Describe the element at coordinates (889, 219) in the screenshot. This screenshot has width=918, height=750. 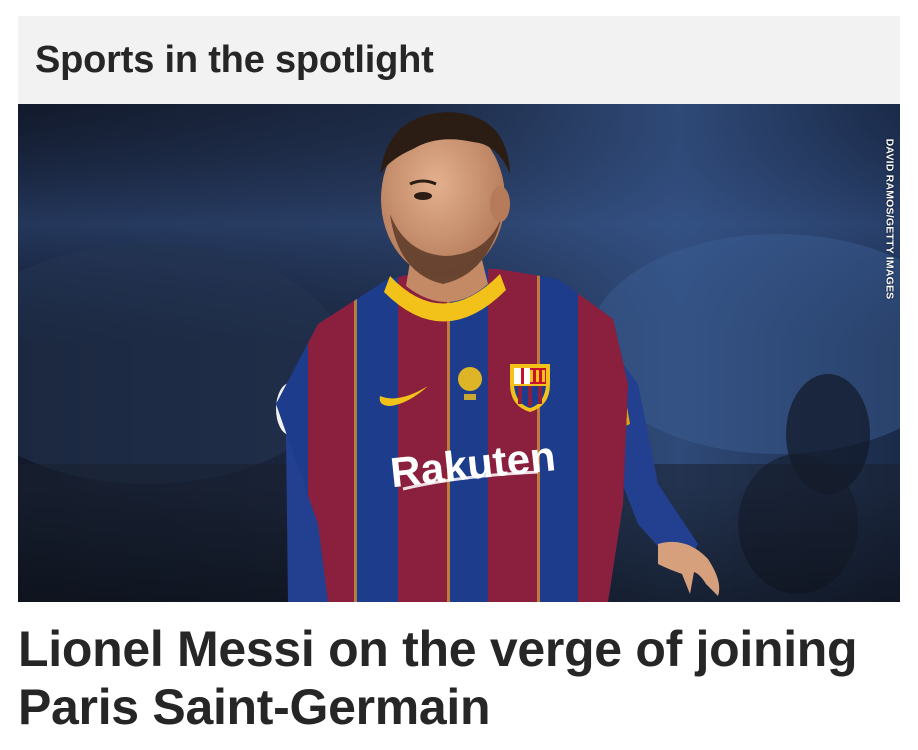
I see `photo-credit: DAVID RAMOS/GETTY IMAGES` at that location.